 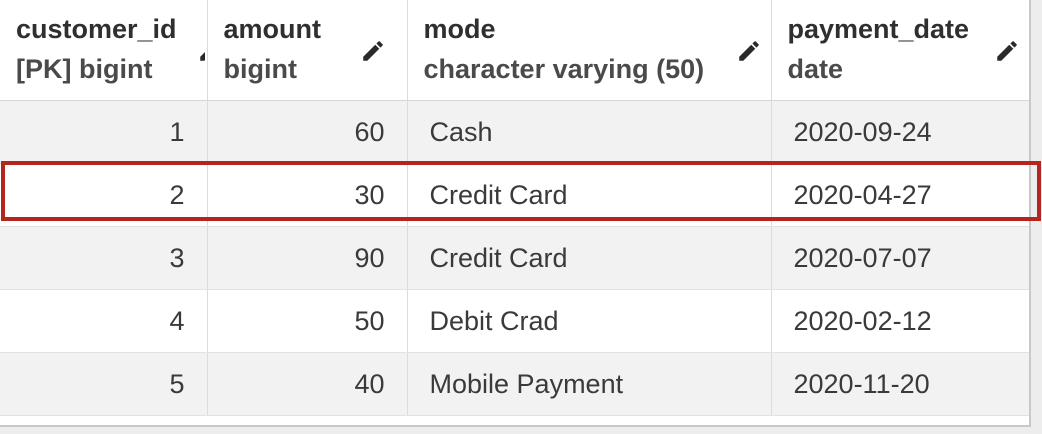 I want to click on column-name: mode, so click(x=459, y=29).